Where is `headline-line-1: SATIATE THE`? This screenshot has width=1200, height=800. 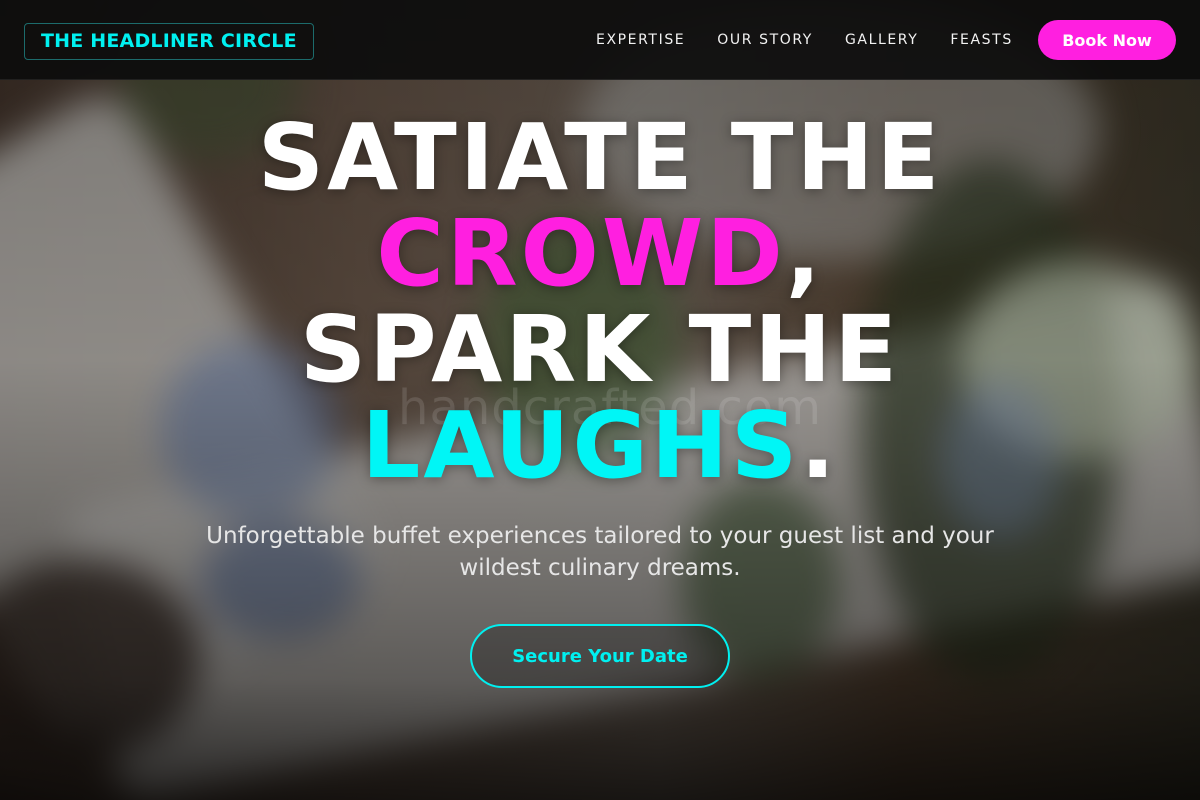
headline-line-1: SATIATE THE is located at coordinates (600, 157).